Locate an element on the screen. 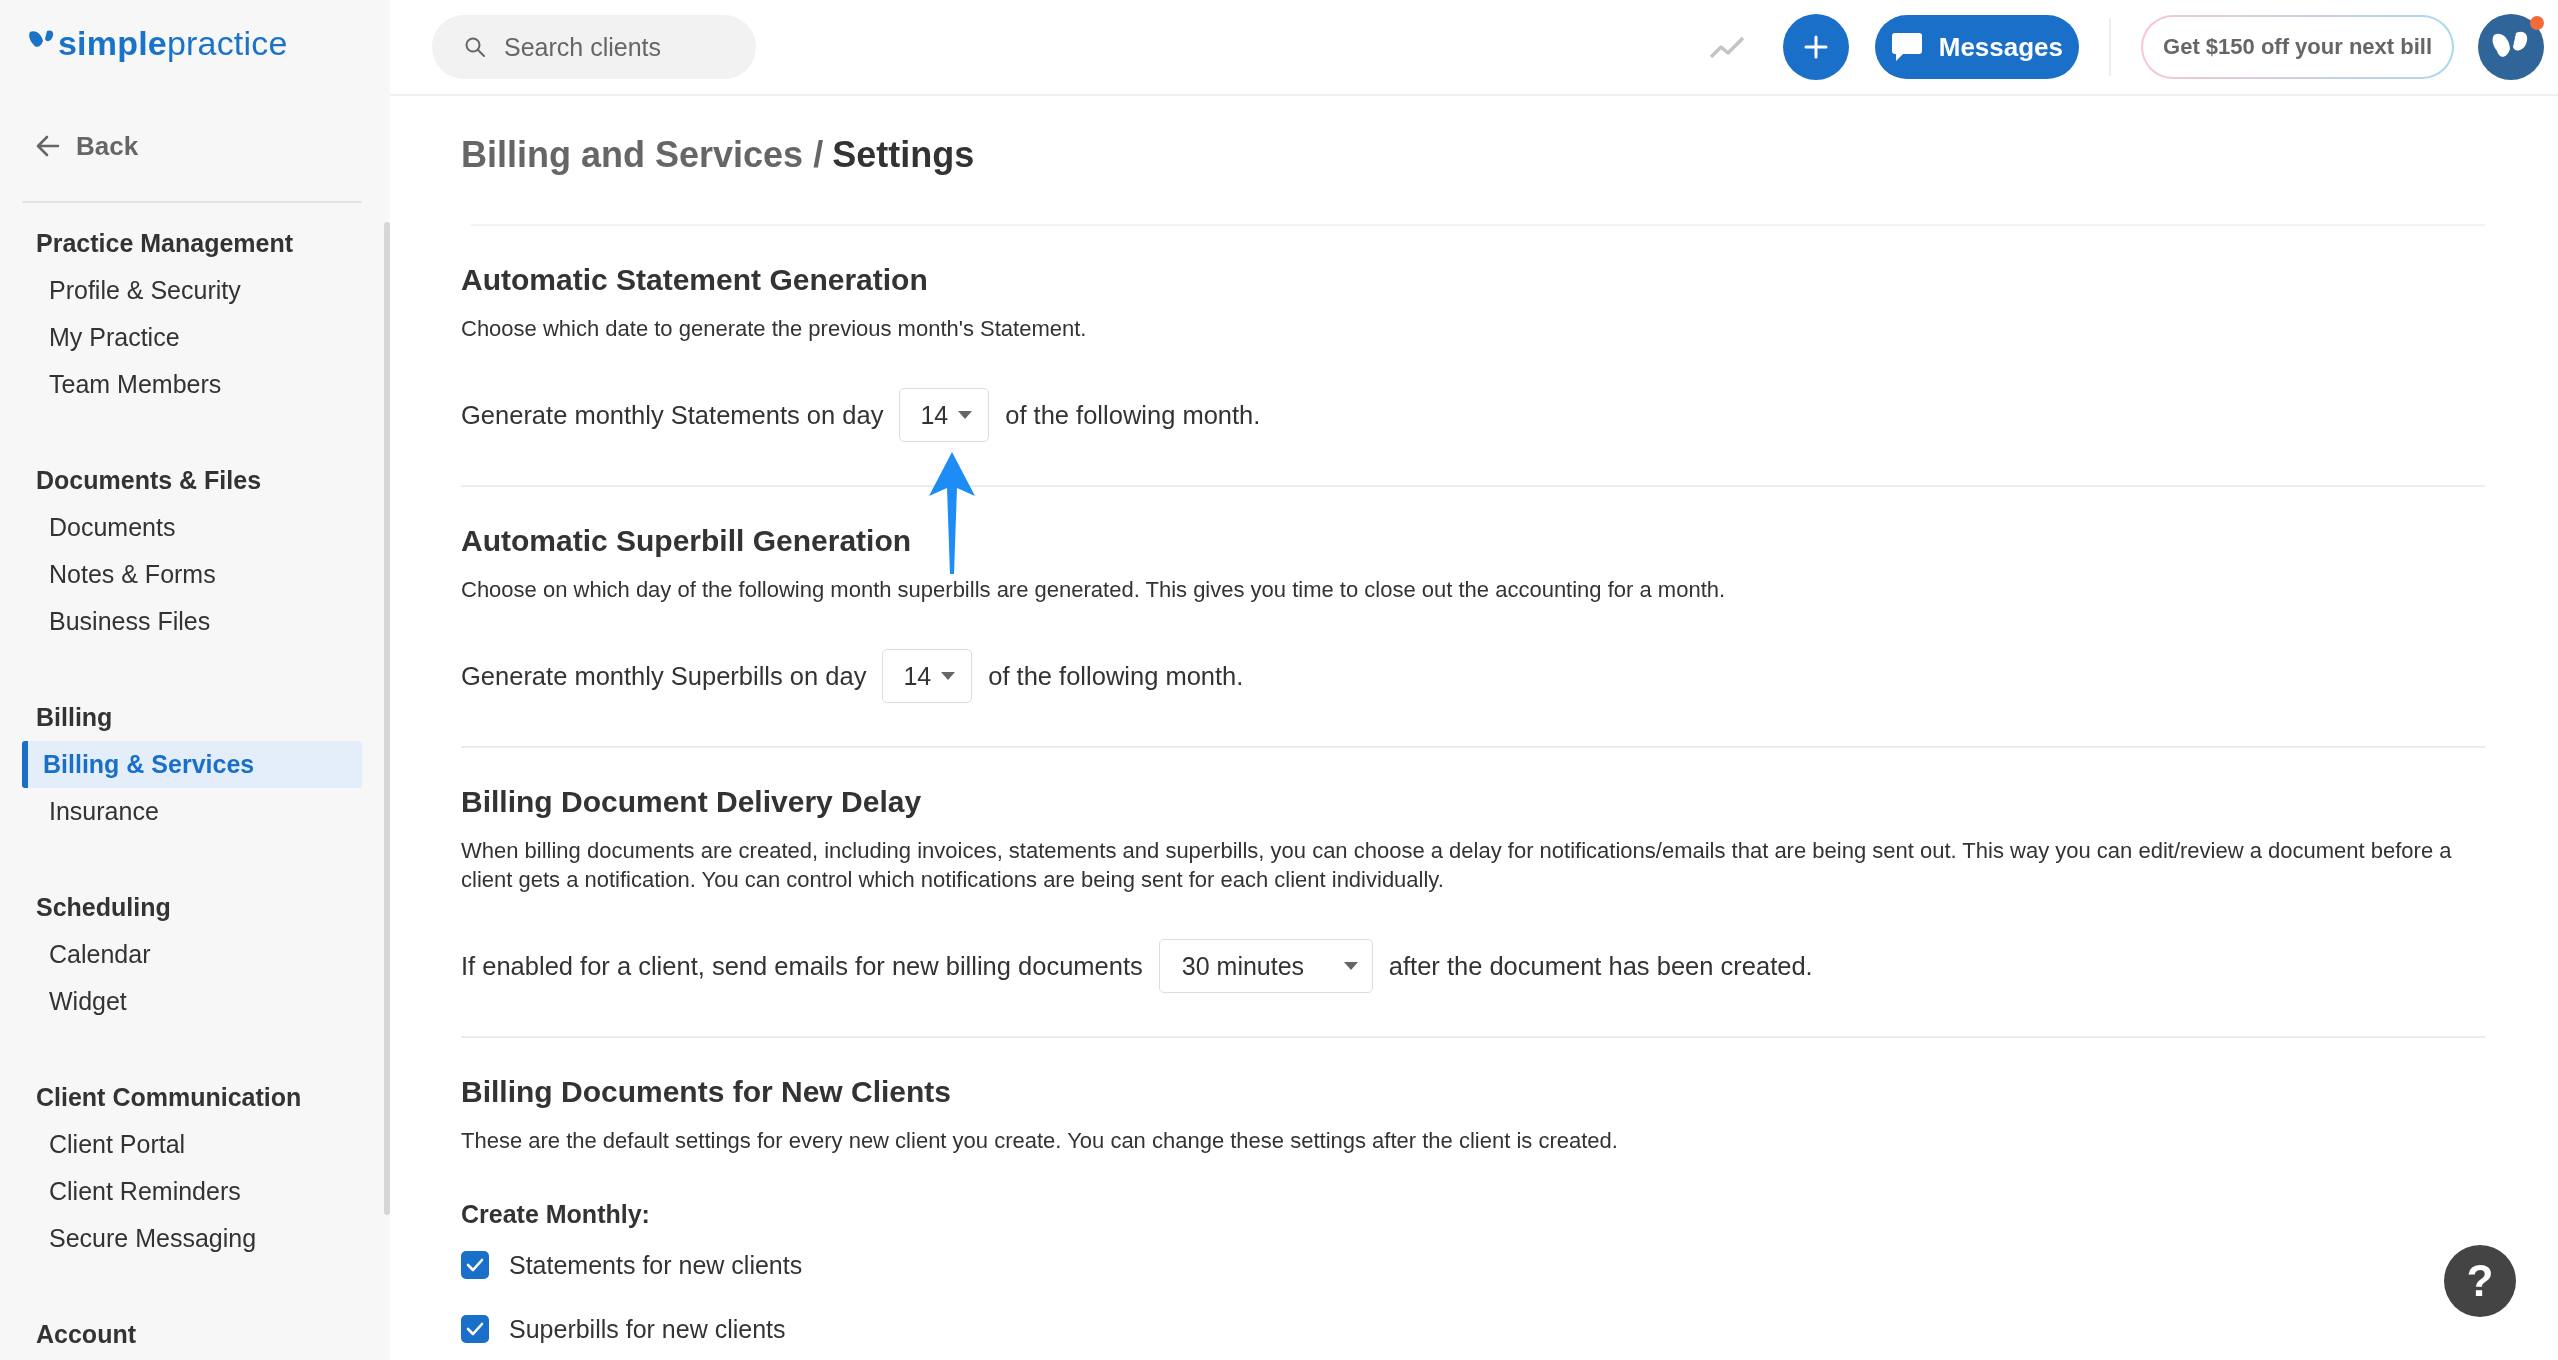 Image resolution: width=2558 pixels, height=1360 pixels. sidebar-item: Secure Messaging is located at coordinates (192, 1238).